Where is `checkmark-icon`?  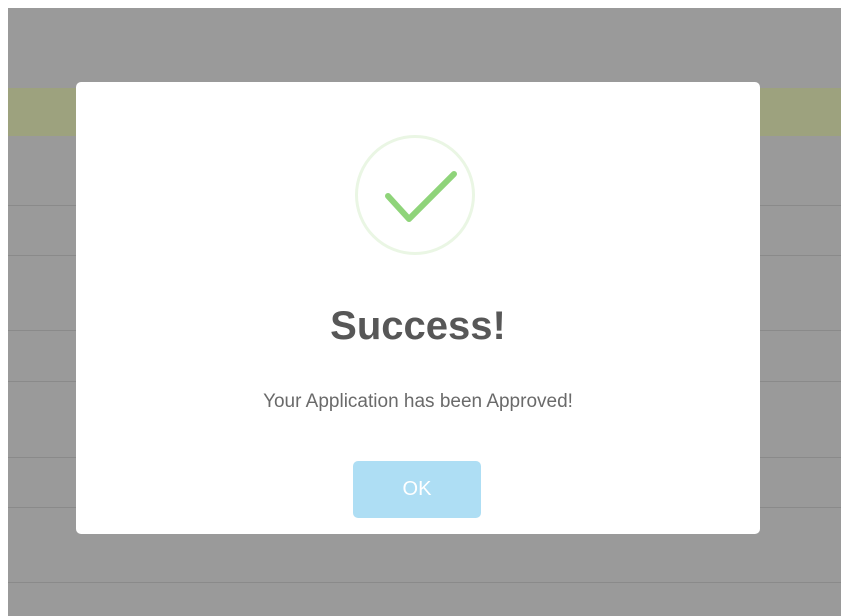 checkmark-icon is located at coordinates (421, 196).